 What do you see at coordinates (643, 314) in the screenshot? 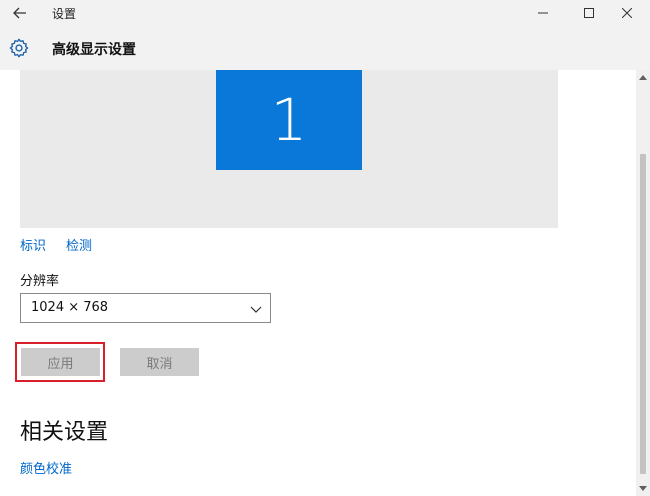
I see `scroll-thumb` at bounding box center [643, 314].